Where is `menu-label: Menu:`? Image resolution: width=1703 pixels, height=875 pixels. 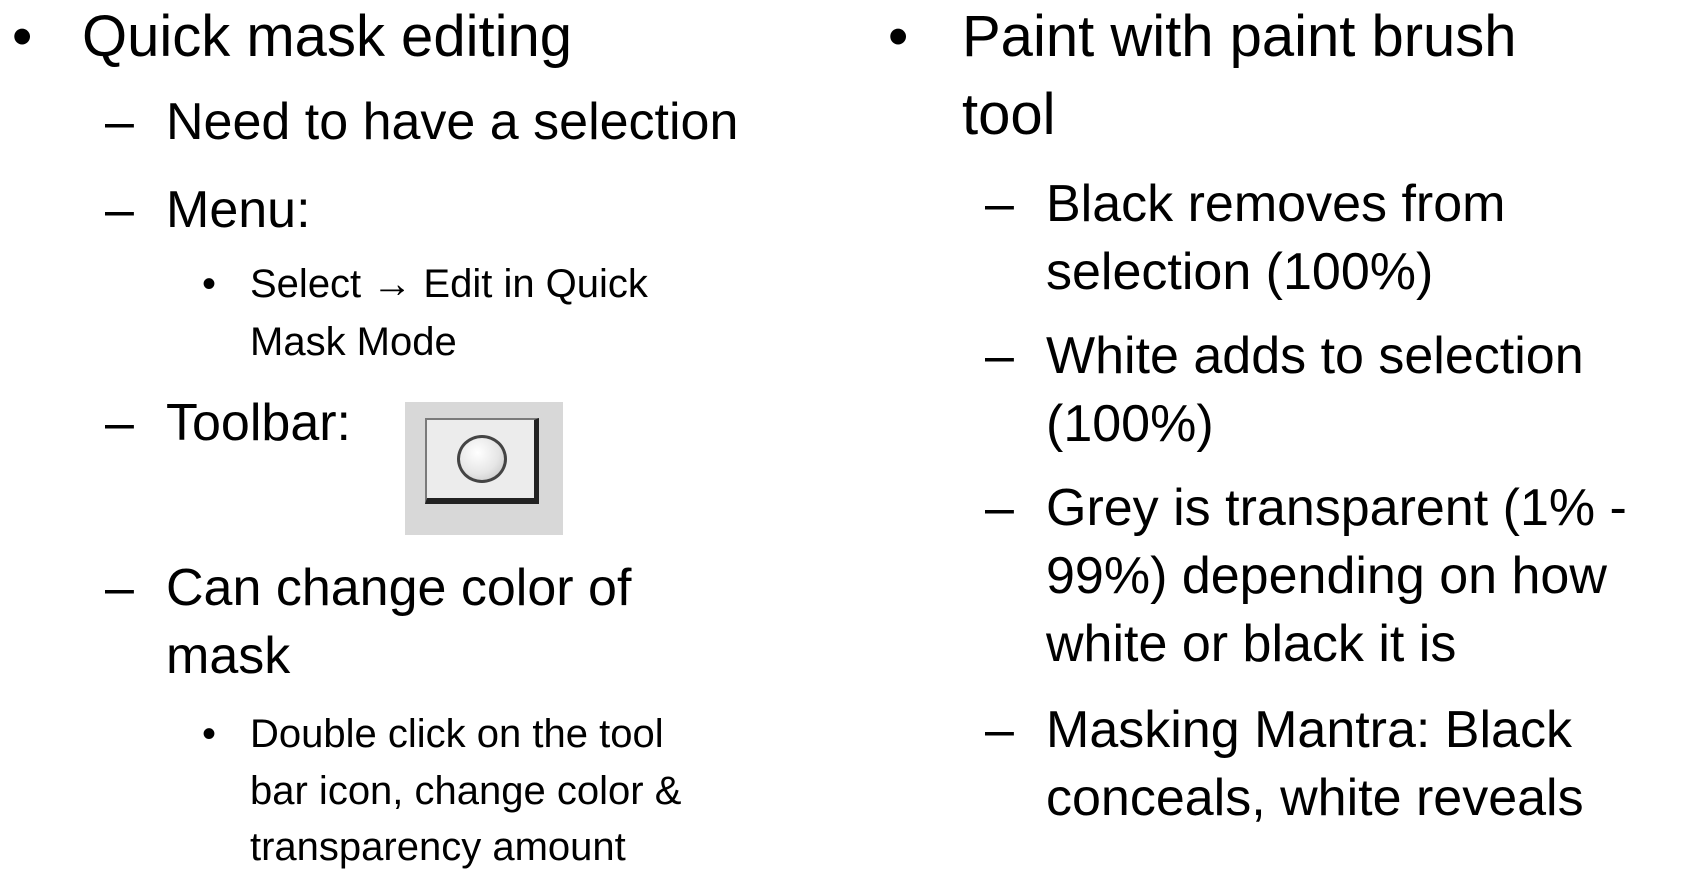 menu-label: Menu: is located at coordinates (238, 210).